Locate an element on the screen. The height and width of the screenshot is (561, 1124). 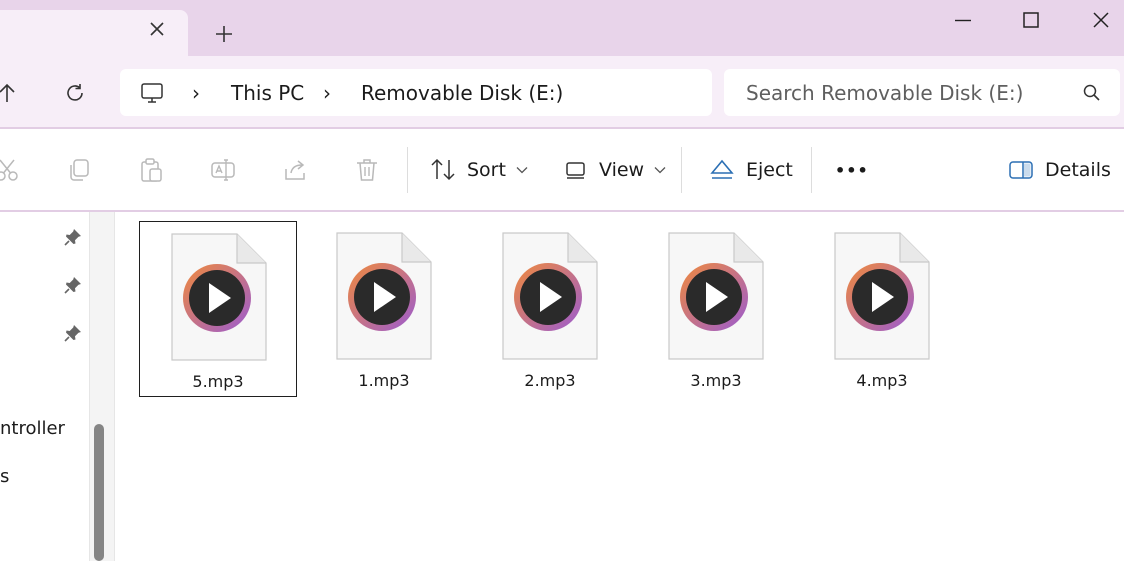
search-icon is located at coordinates (1092, 93).